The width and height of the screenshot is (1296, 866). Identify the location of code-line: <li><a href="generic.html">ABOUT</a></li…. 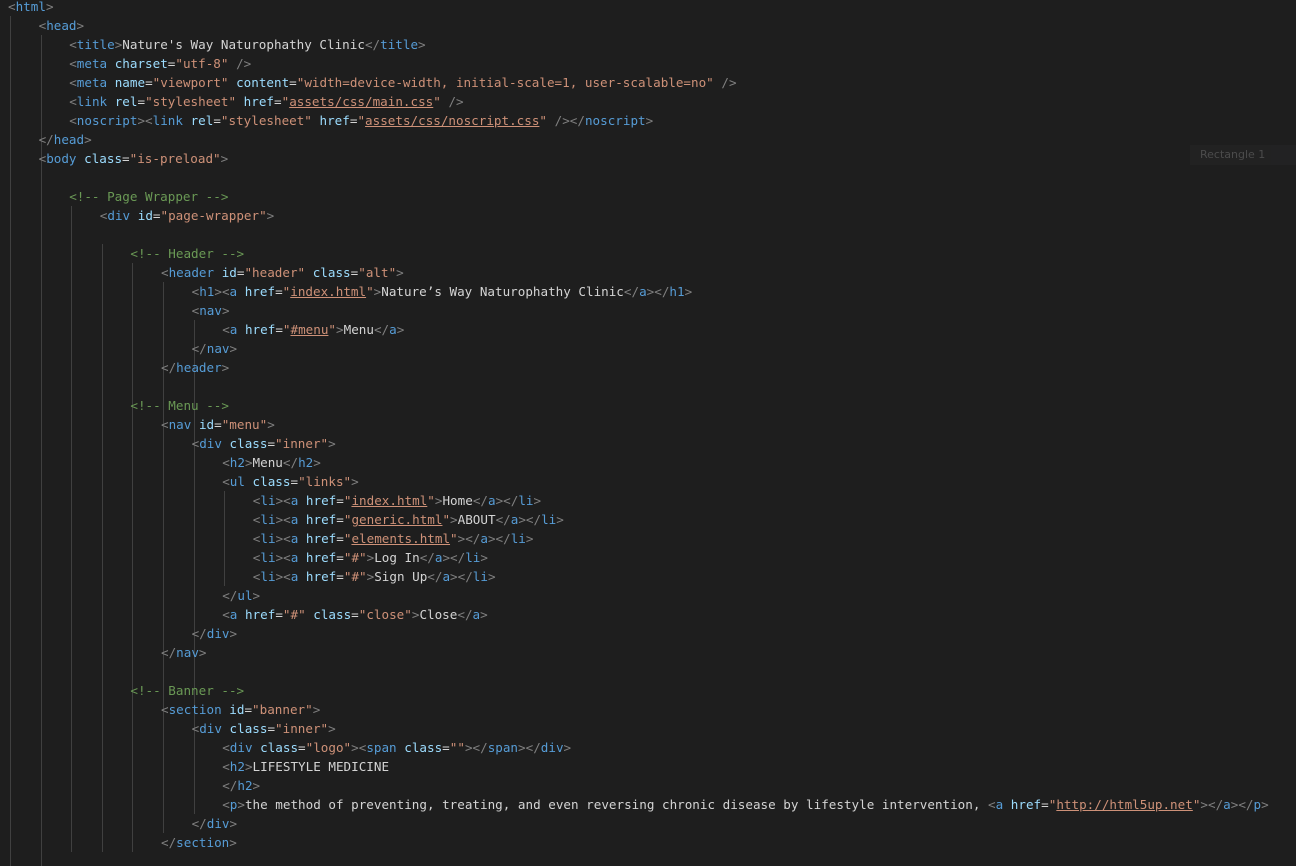
(408, 519).